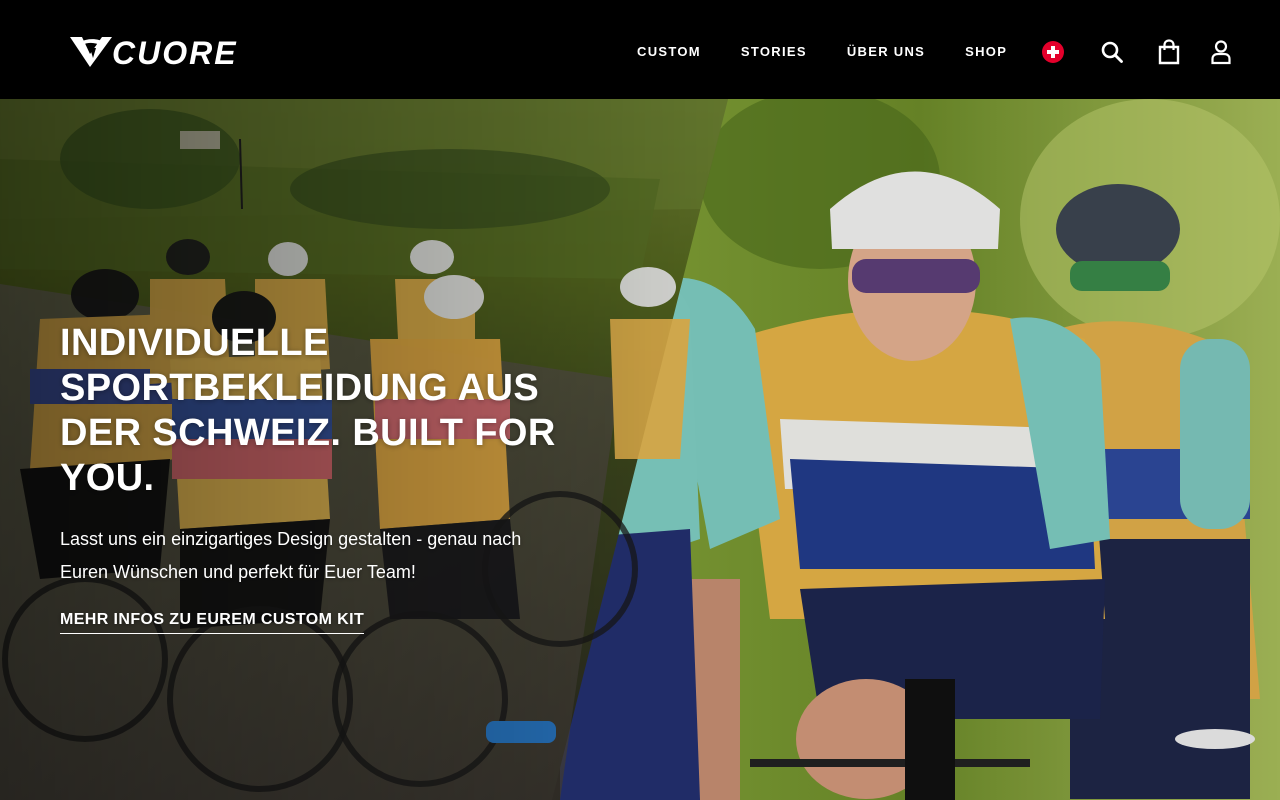 The image size is (1280, 800). What do you see at coordinates (886, 52) in the screenshot?
I see `nav-item-ueber-uns: ÜBER UNS` at bounding box center [886, 52].